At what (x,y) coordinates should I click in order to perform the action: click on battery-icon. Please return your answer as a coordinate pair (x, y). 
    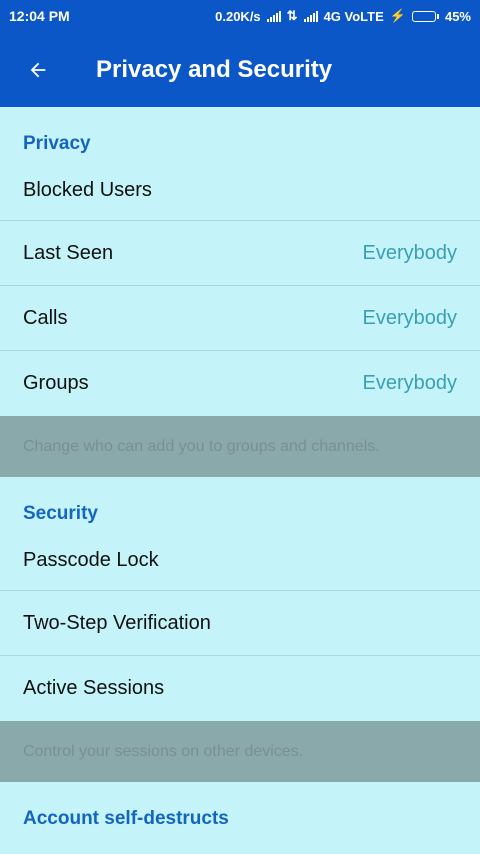
    Looking at the image, I should click on (425, 16).